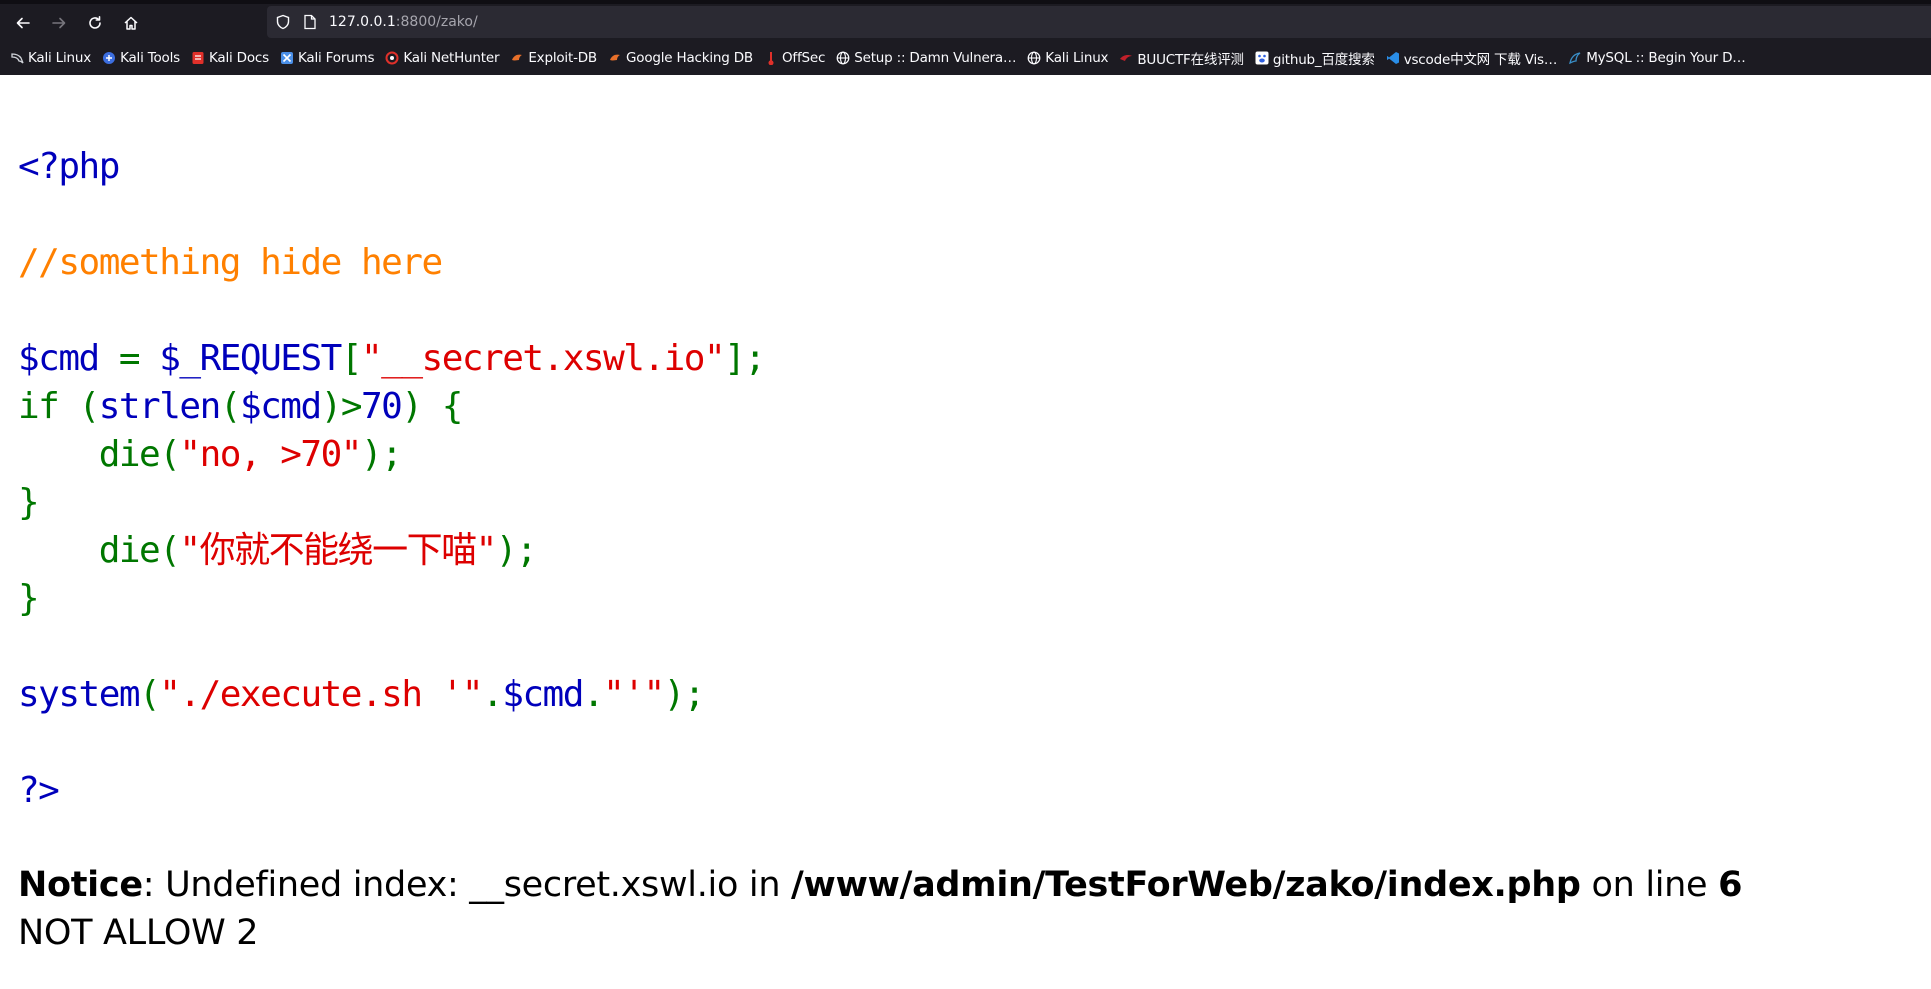  I want to click on code-line: ?>, so click(968, 791).